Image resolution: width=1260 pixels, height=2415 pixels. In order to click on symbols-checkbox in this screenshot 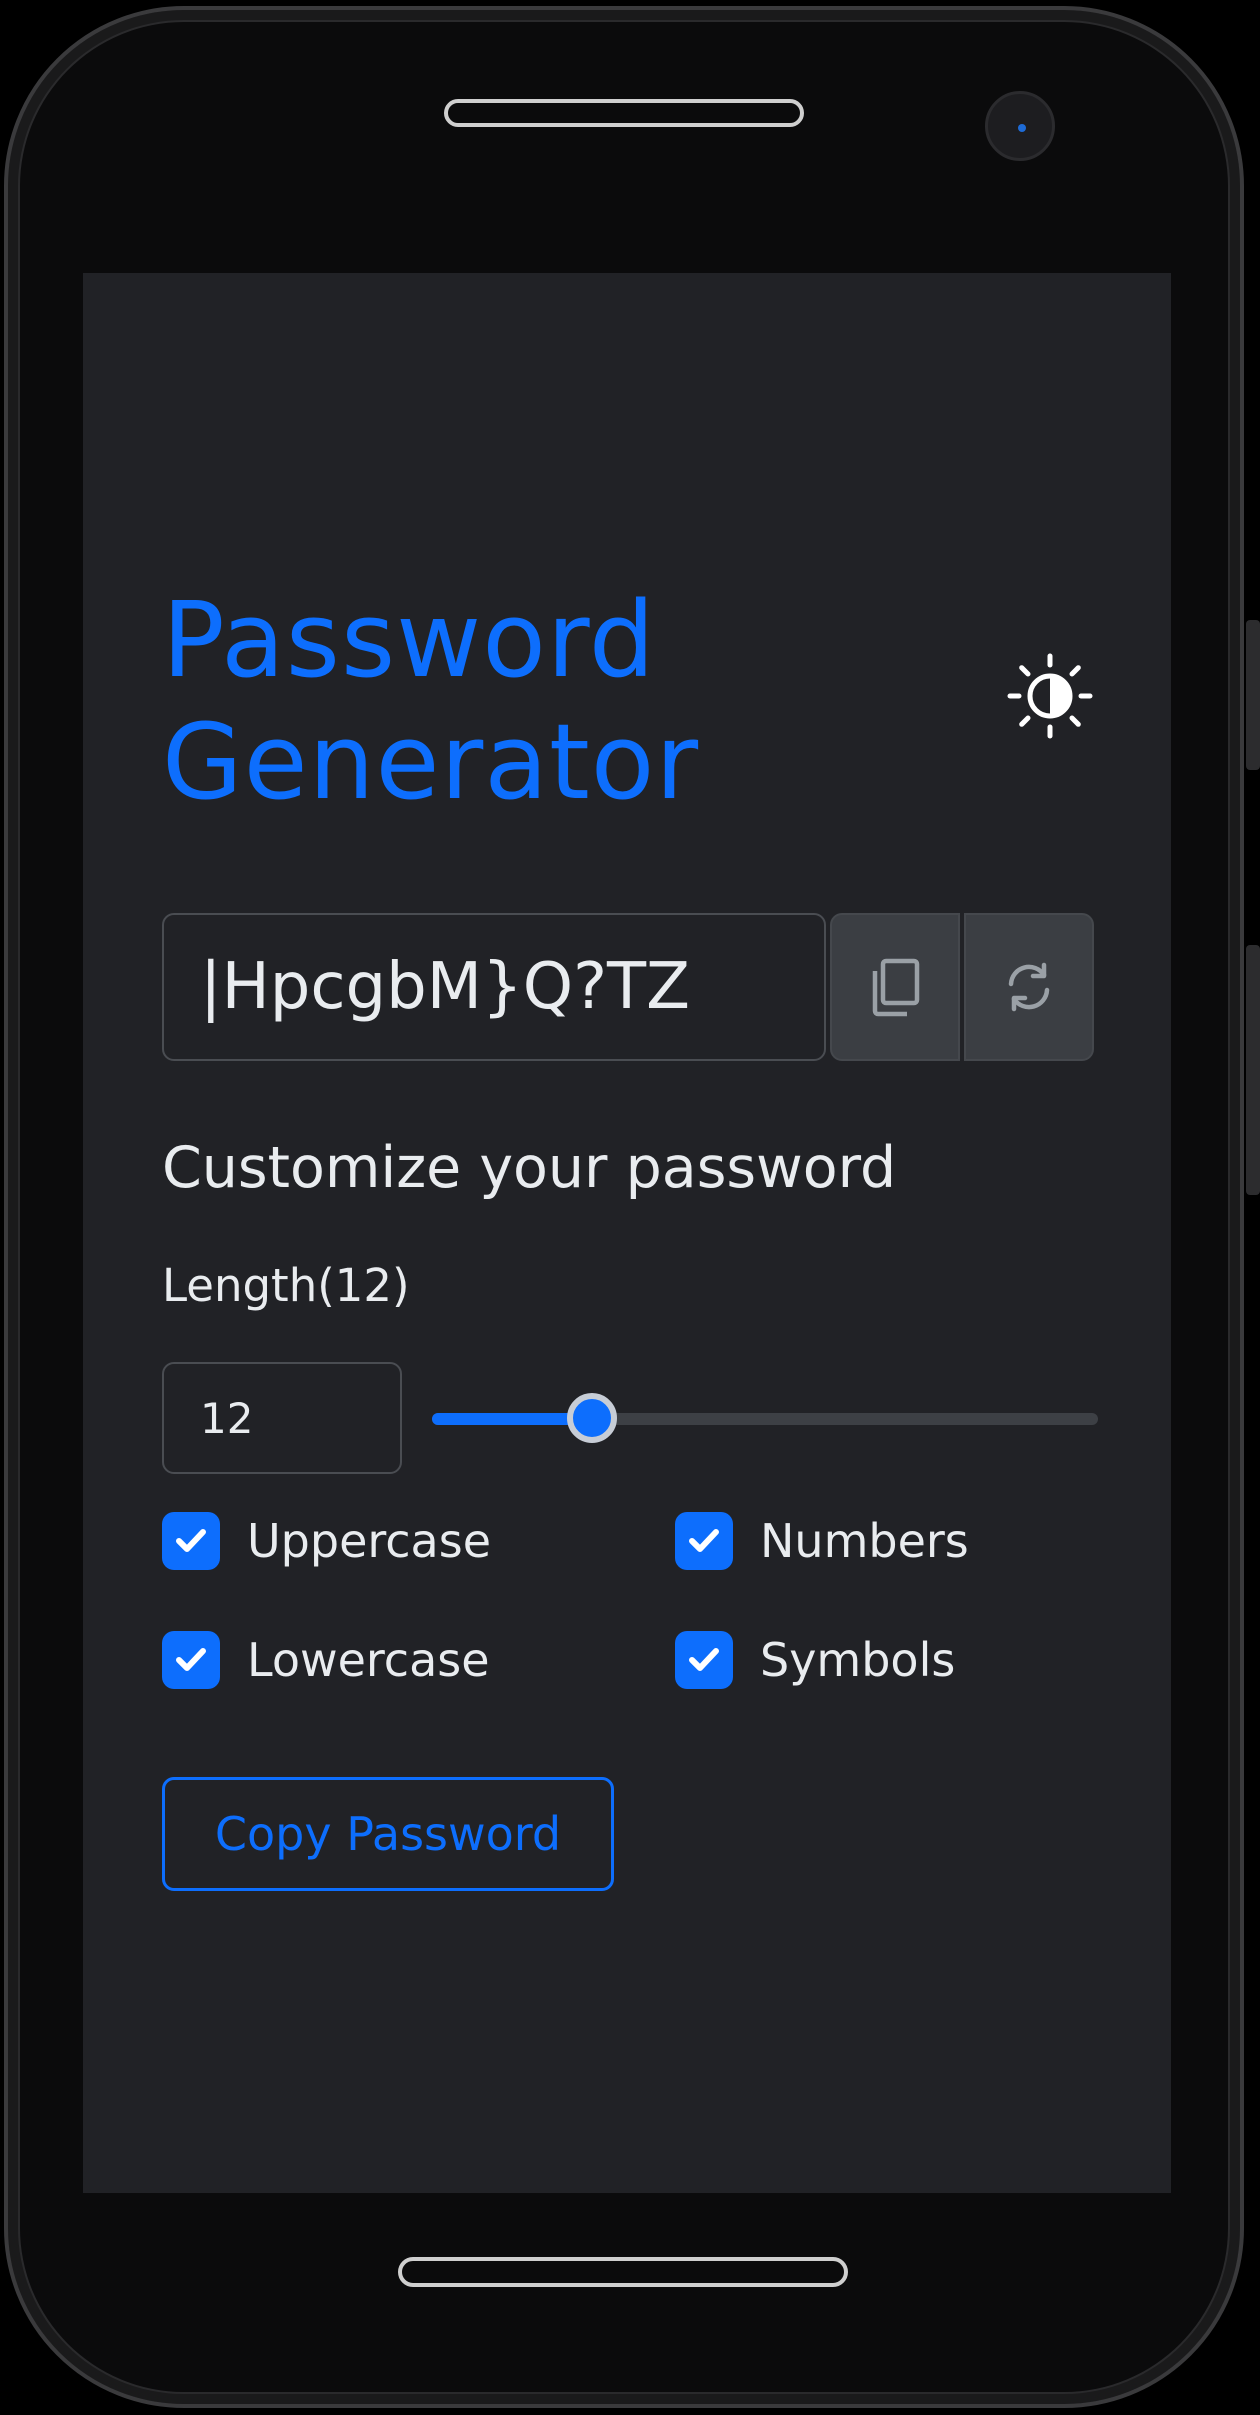, I will do `click(704, 1660)`.